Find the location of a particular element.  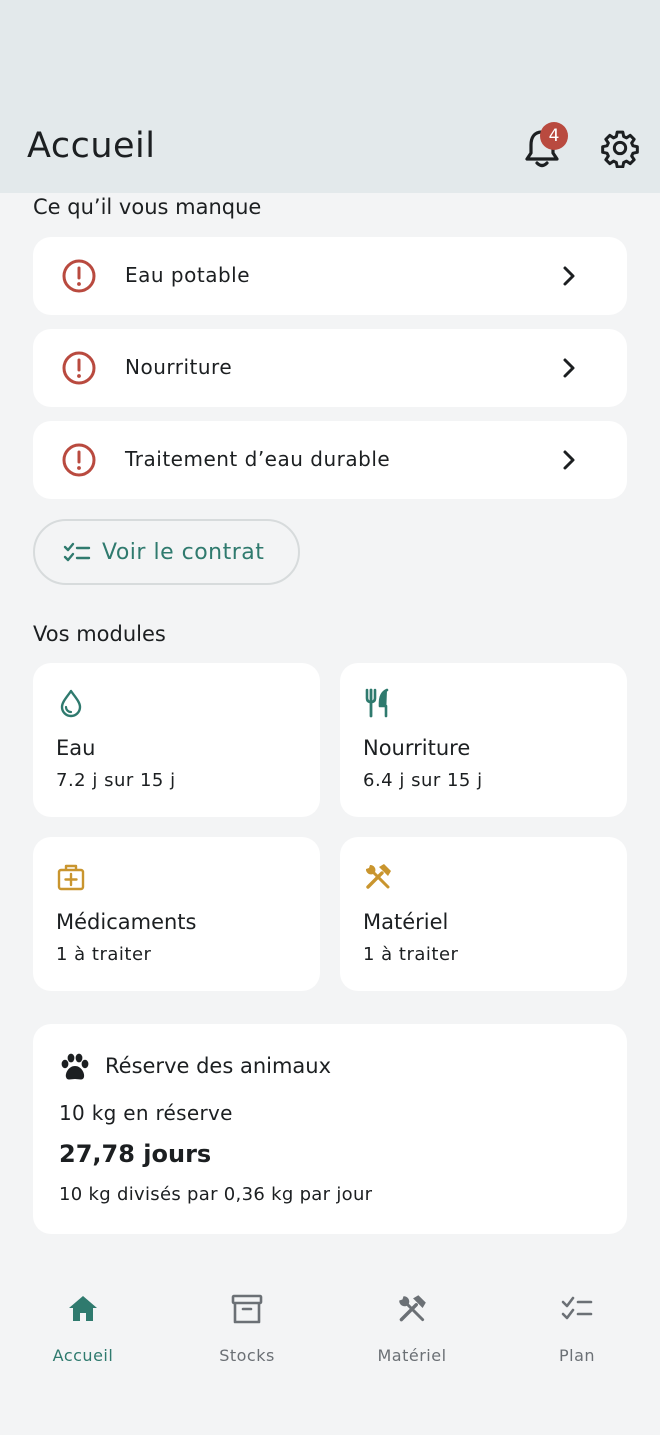

module-title: Médicaments is located at coordinates (126, 922).